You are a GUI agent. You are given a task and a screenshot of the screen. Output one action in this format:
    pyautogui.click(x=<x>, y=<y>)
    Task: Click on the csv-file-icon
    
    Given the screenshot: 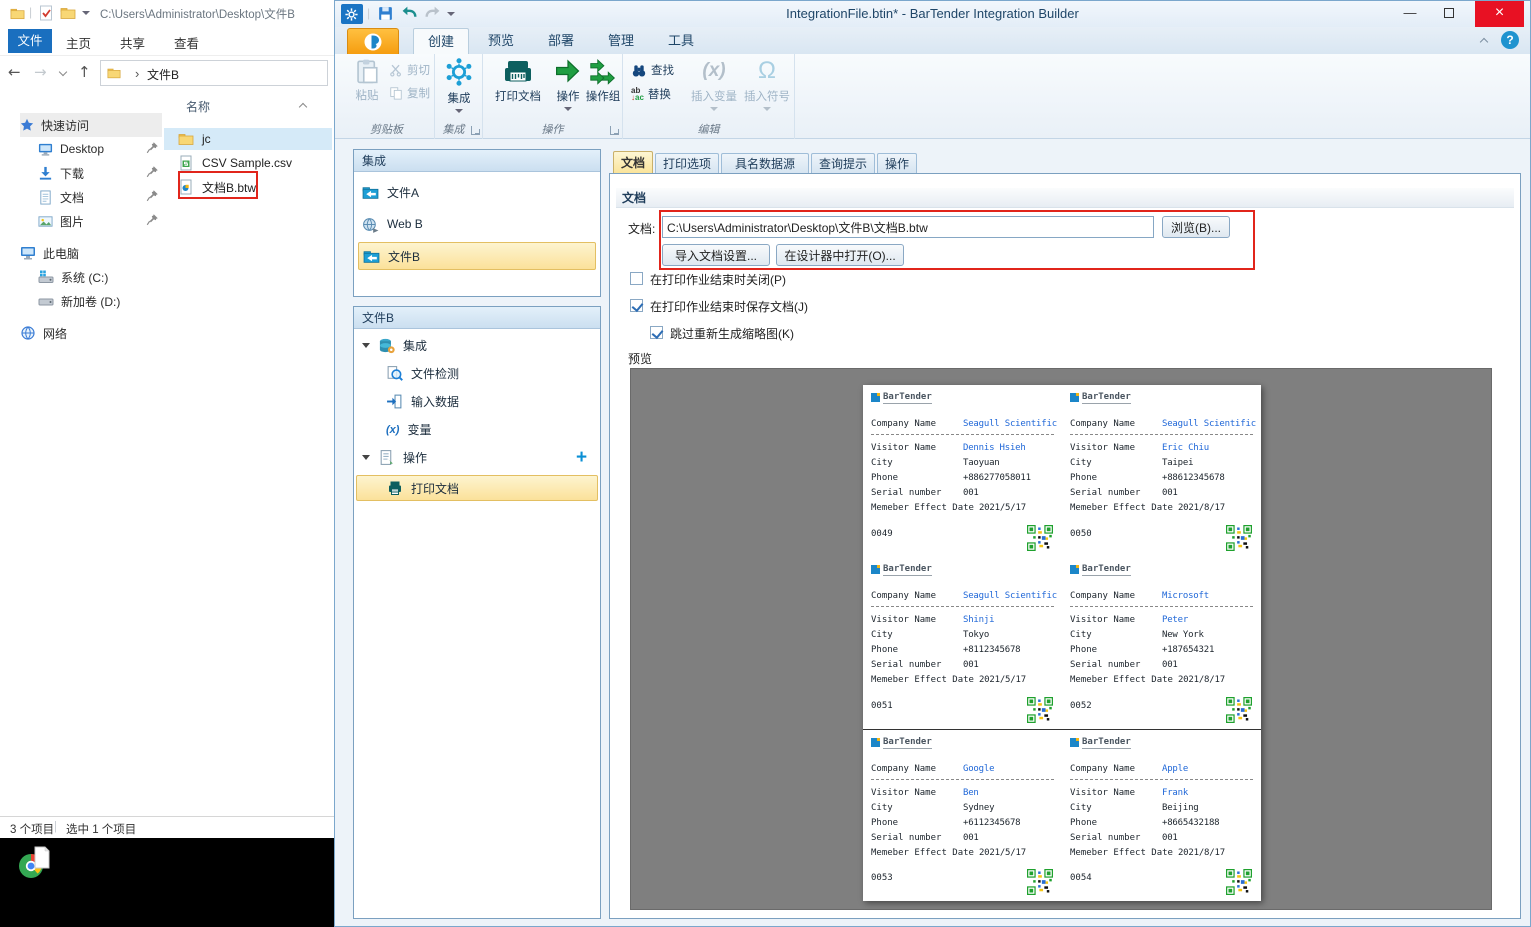 What is the action you would take?
    pyautogui.click(x=186, y=163)
    